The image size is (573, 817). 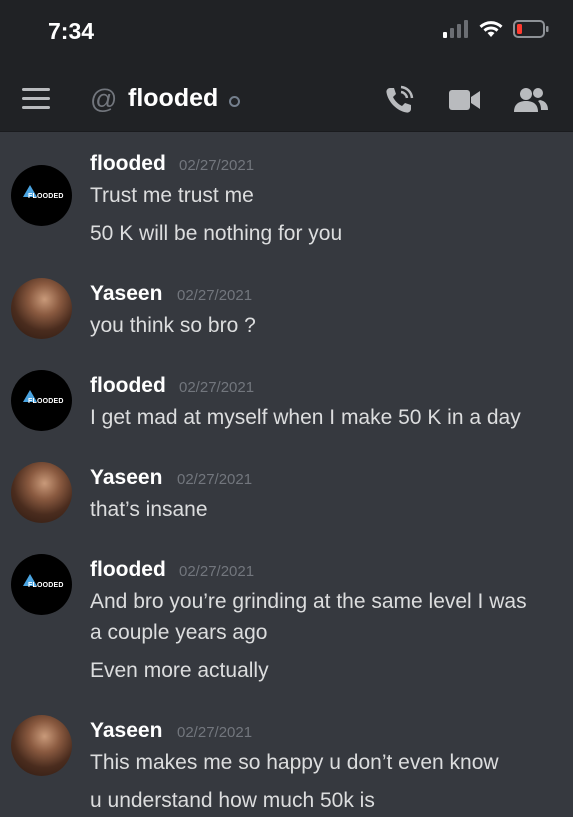 I want to click on message-text: 50 K will be nothing for you, so click(x=216, y=233).